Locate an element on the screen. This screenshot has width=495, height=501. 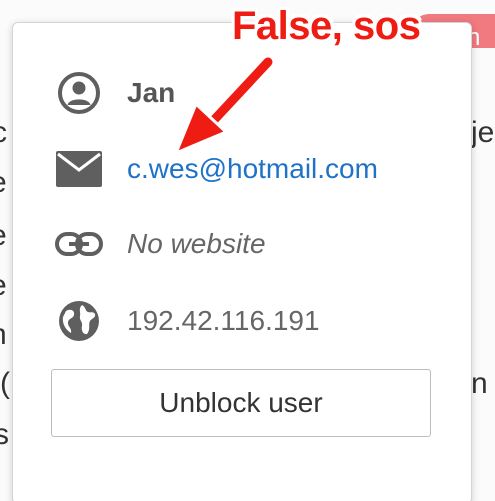
user-name: Jan is located at coordinates (151, 92).